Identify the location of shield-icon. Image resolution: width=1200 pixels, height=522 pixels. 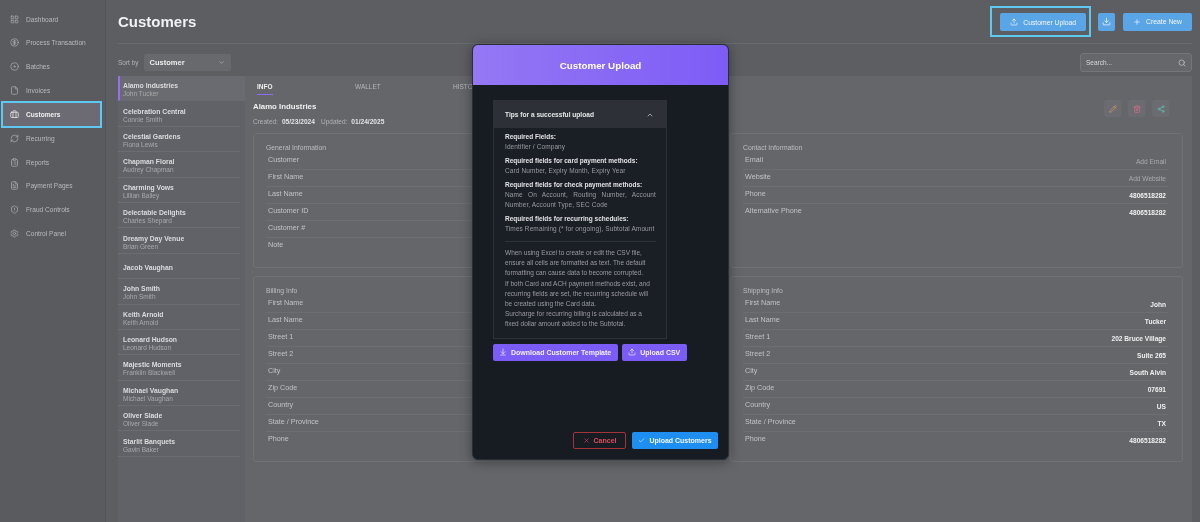
(14, 209).